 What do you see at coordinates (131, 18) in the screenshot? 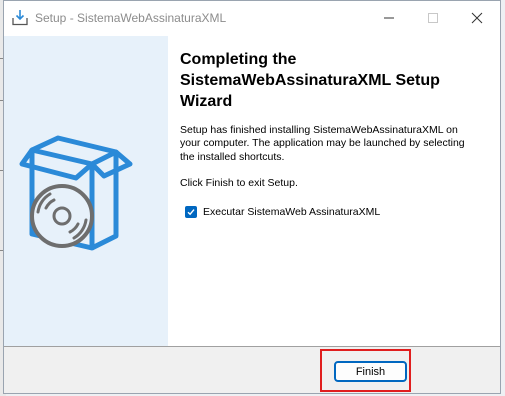
I see `window-title: Setup - SistemaWebAssinaturaXML` at bounding box center [131, 18].